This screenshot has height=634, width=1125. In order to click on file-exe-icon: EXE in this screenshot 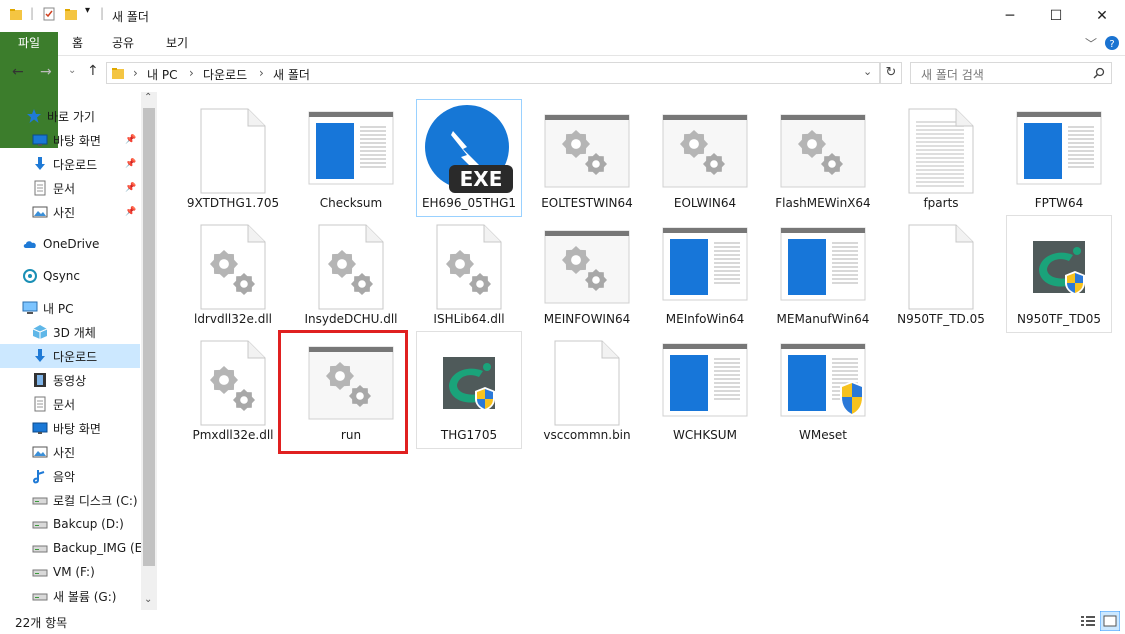, I will do `click(469, 150)`.